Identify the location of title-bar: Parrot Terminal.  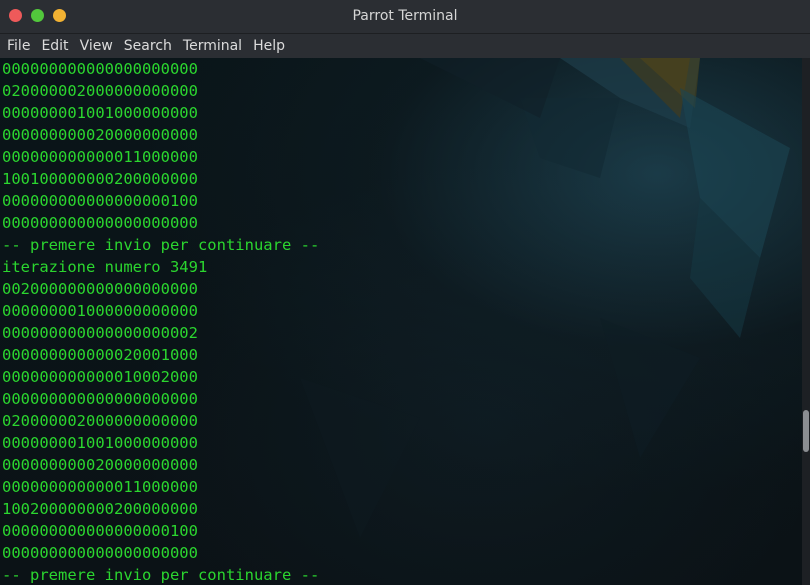
(405, 17).